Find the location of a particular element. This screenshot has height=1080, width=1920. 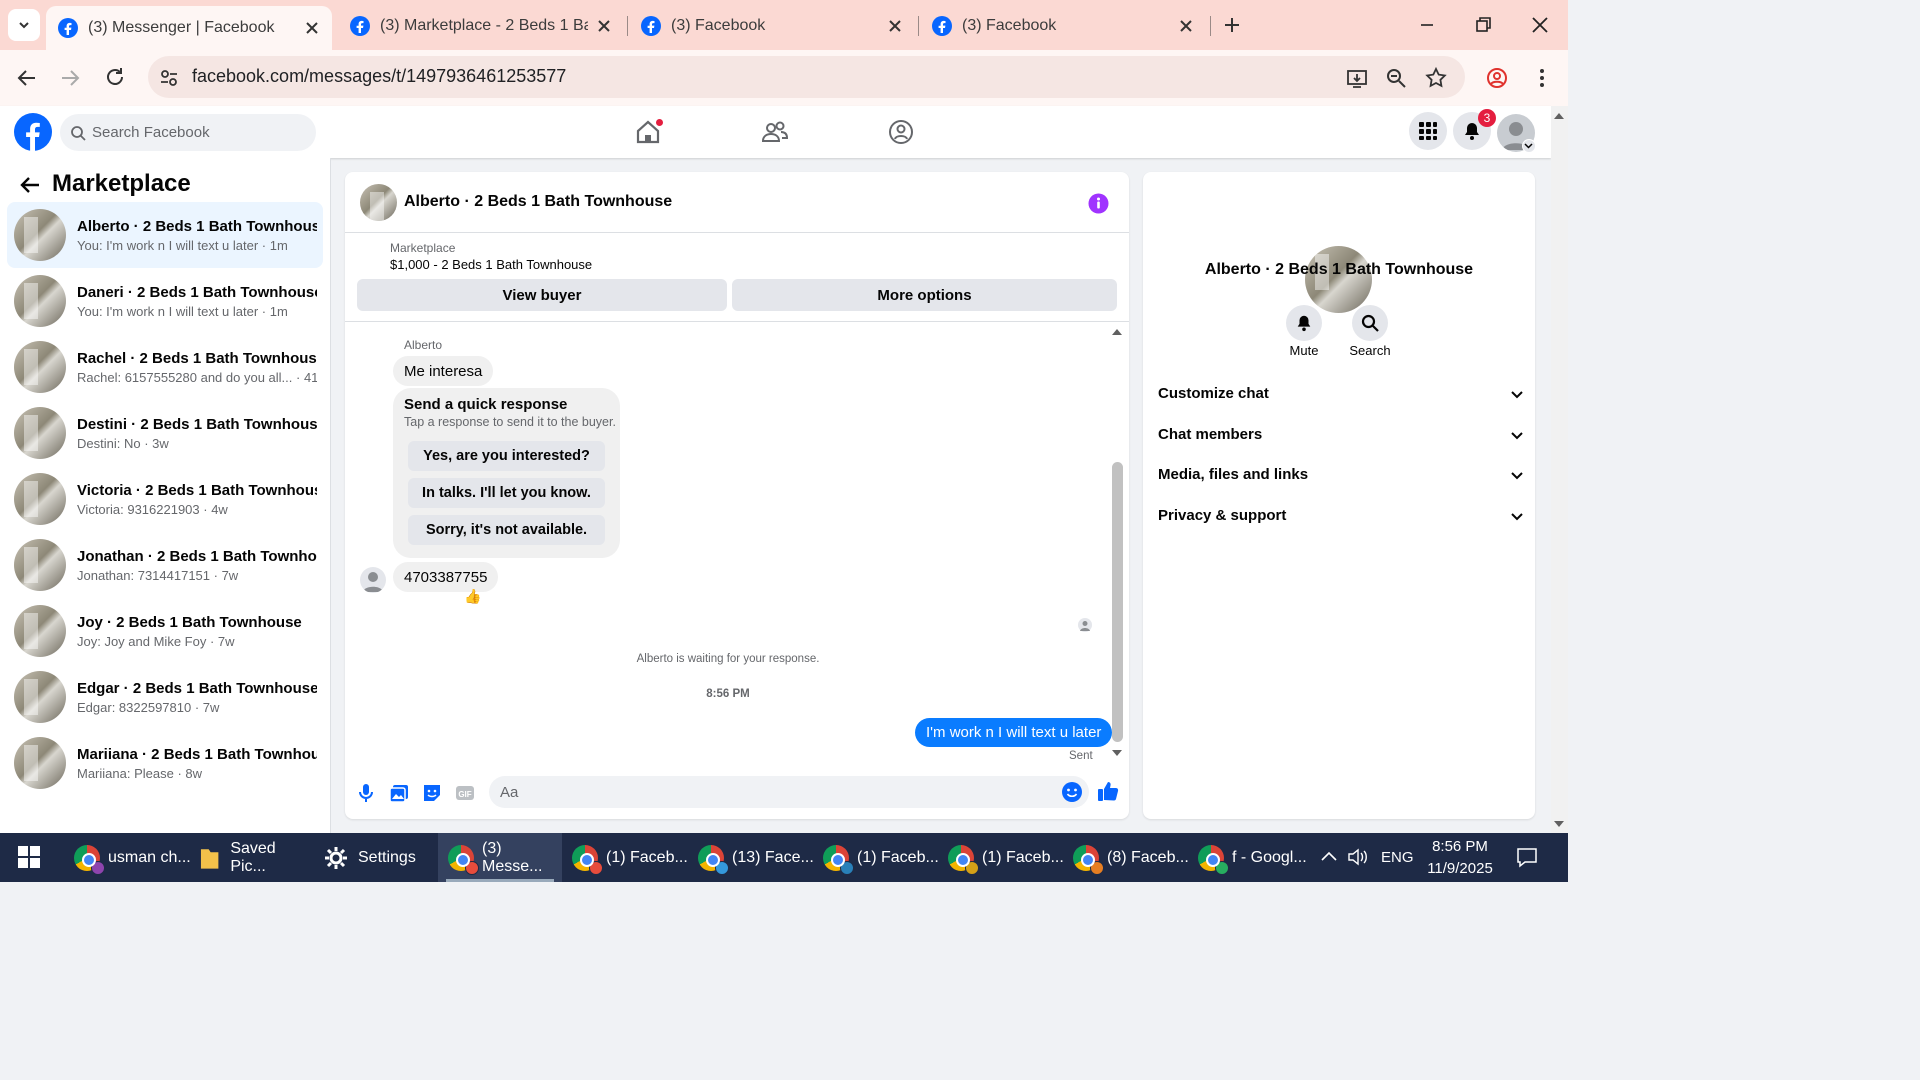

sent-status: Sent is located at coordinates (1081, 756).